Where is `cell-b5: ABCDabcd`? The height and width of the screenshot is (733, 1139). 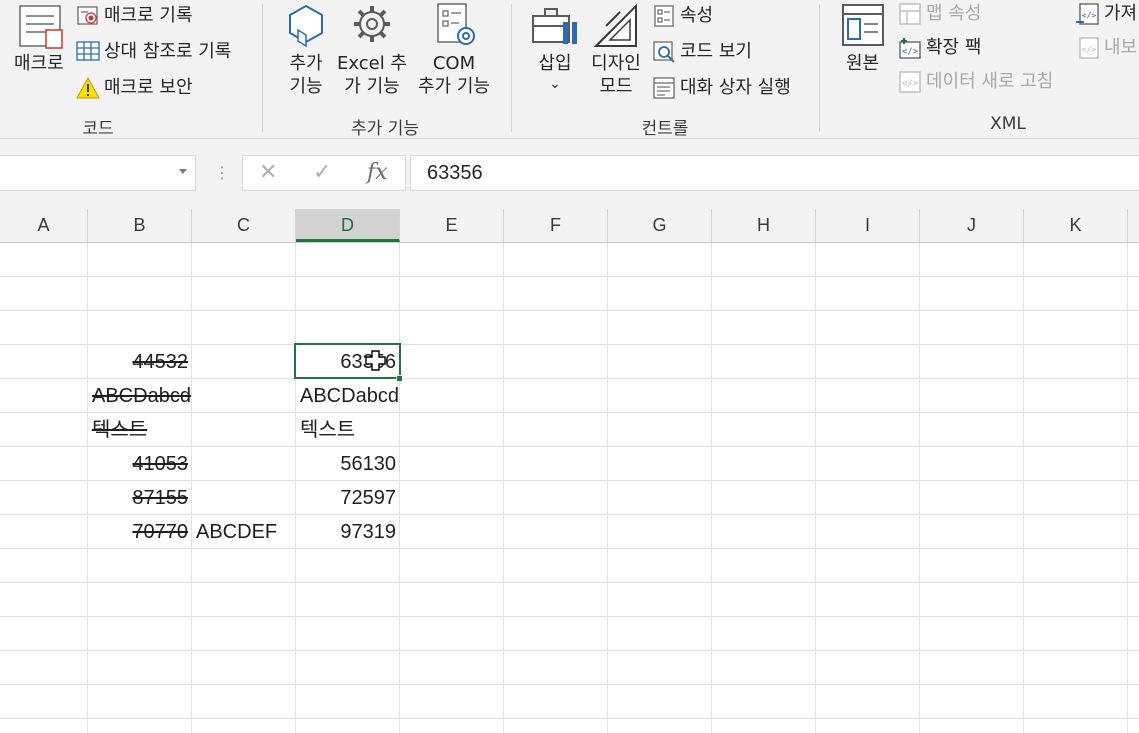 cell-b5: ABCDabcd is located at coordinates (143, 396).